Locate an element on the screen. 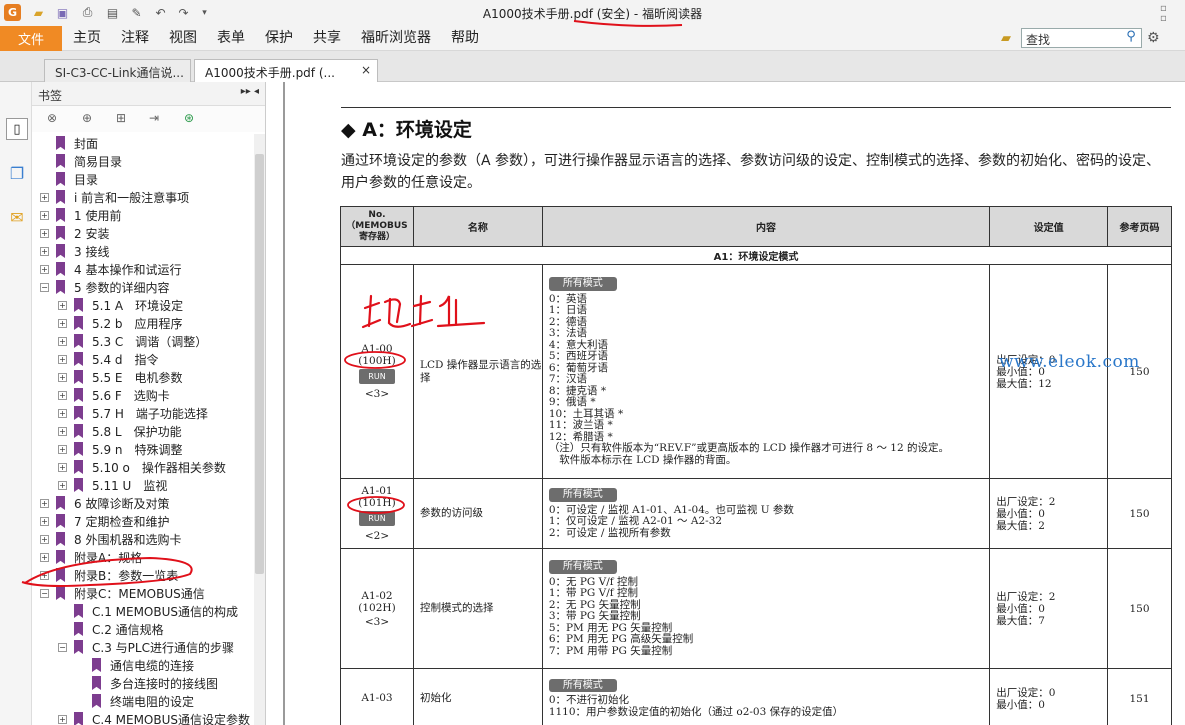 This screenshot has height=725, width=1185. collapse-panel-icon: ▸▸ ◂ is located at coordinates (250, 91).